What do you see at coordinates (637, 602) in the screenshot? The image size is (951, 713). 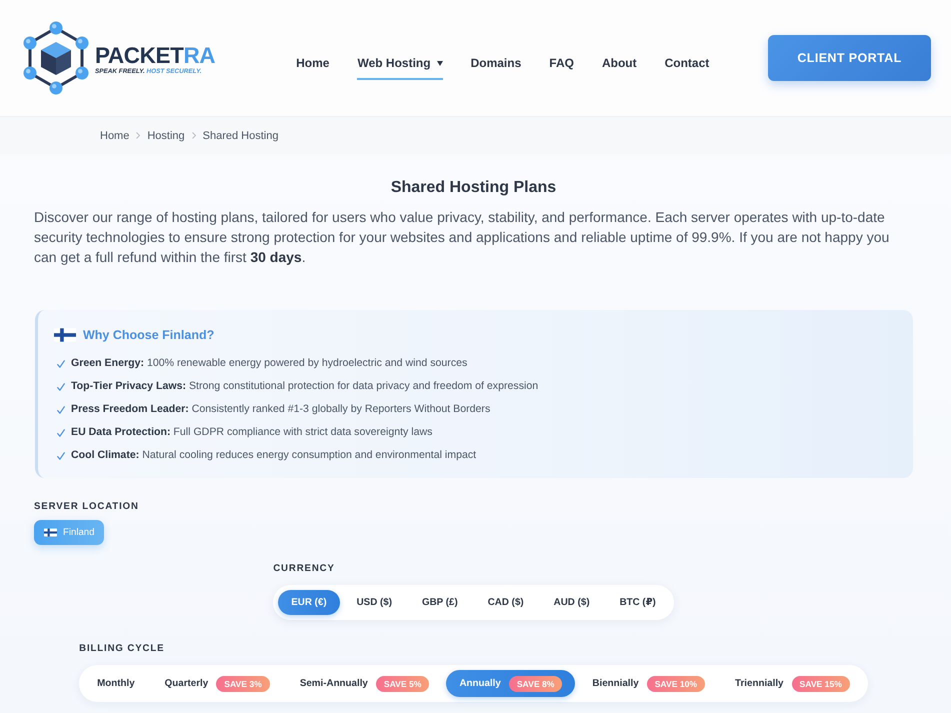 I see `currency-option: BTC (₽)` at bounding box center [637, 602].